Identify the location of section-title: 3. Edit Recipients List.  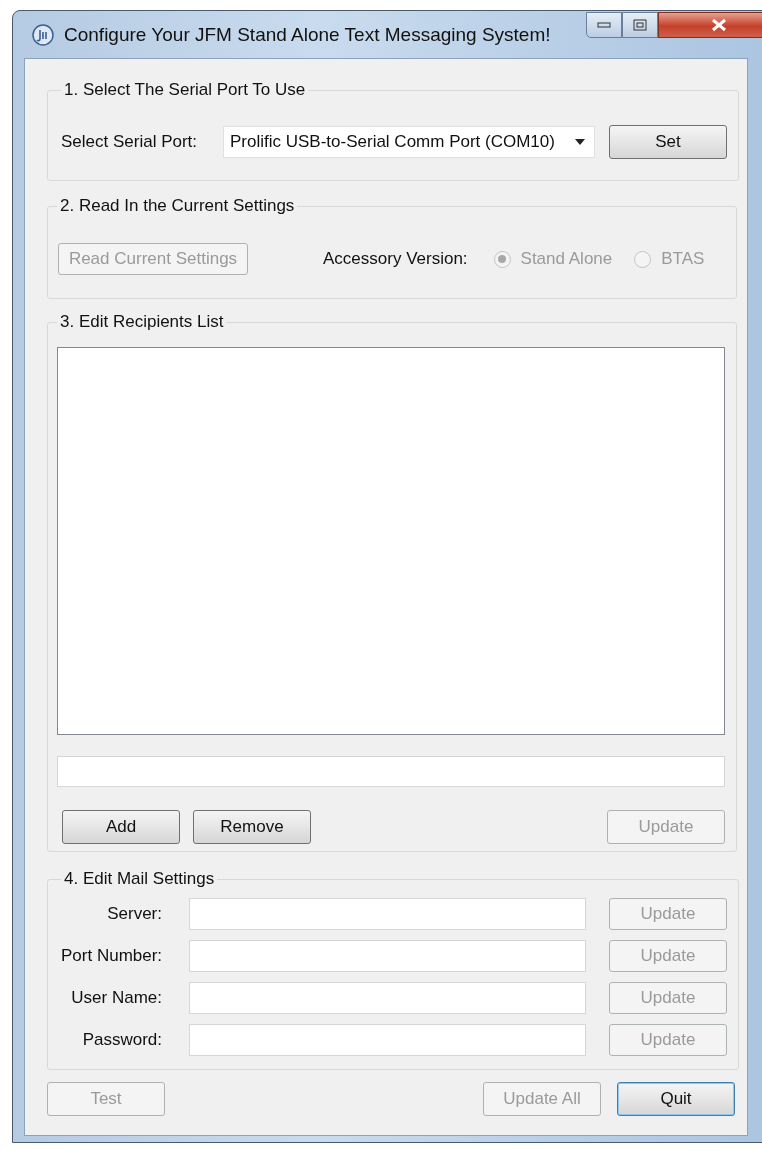
(142, 322).